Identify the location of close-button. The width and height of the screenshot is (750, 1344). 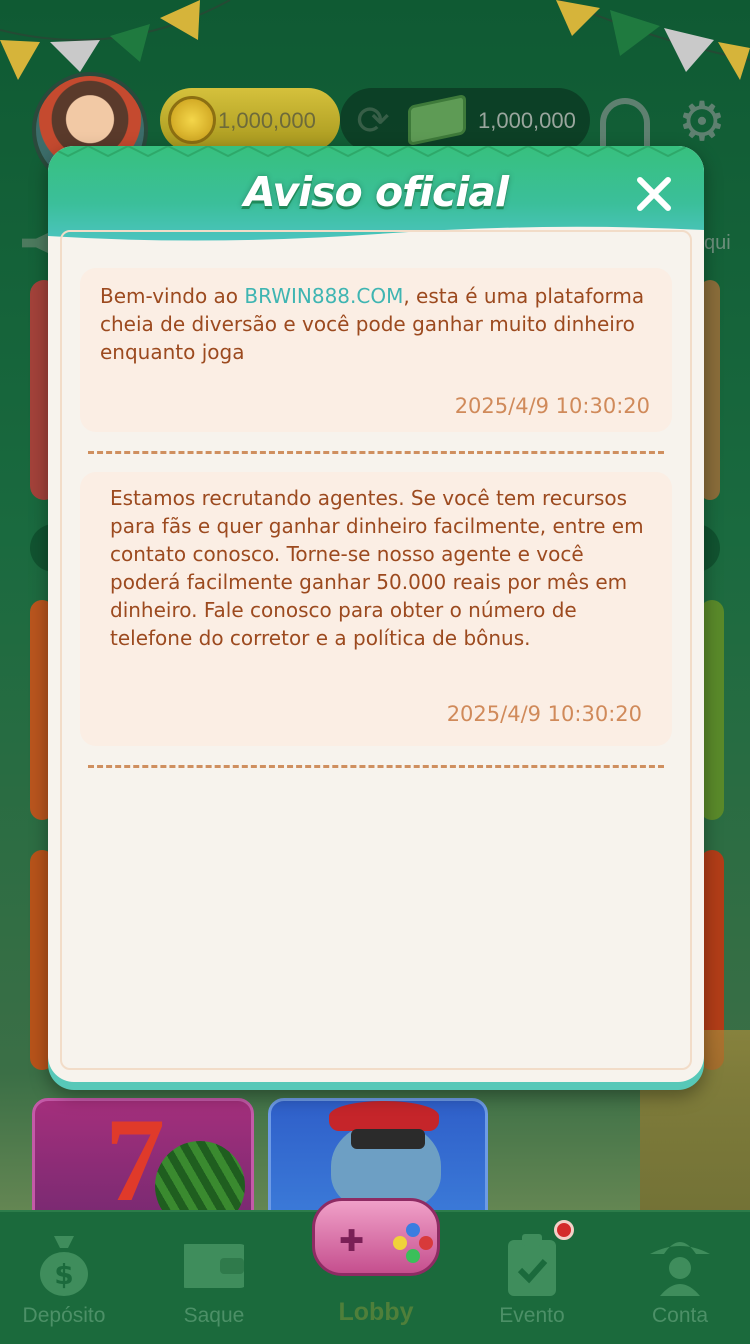
(654, 194).